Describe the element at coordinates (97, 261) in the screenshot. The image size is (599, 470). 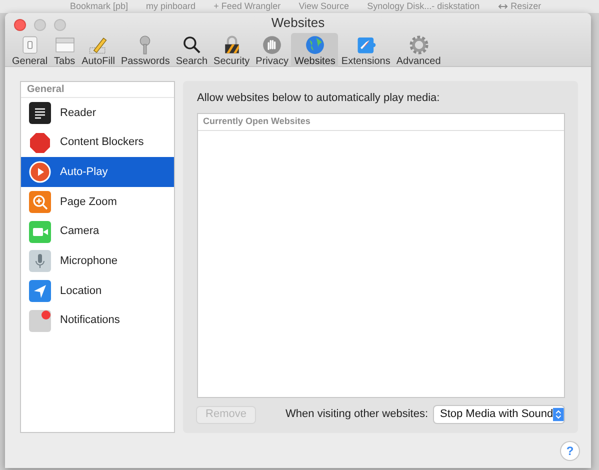
I see `sidebar-item: Microphone` at that location.